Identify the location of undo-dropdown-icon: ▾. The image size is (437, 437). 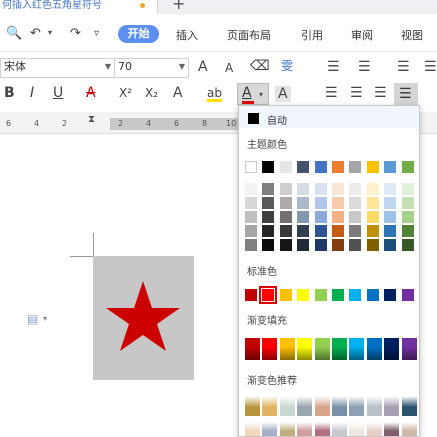
(50, 33).